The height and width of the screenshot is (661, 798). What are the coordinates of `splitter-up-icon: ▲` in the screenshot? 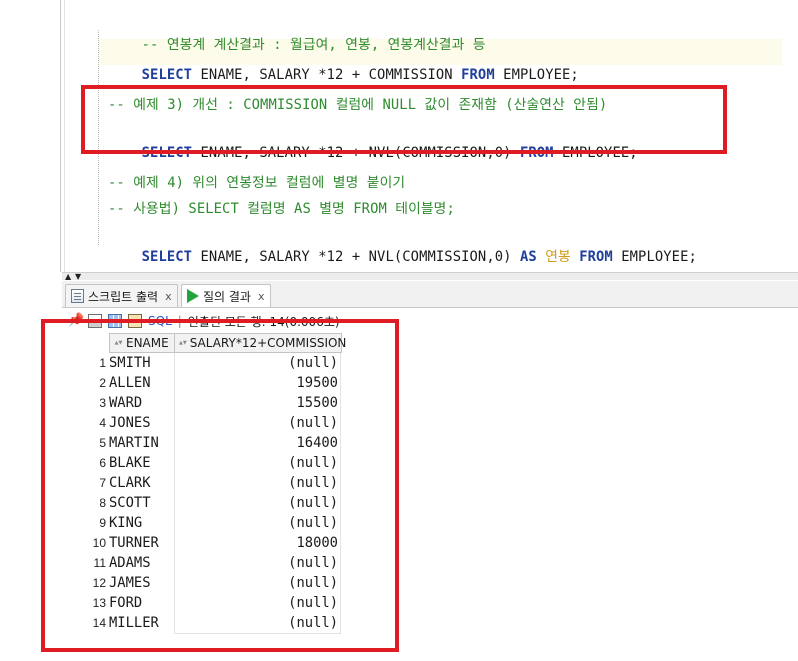 It's located at (68, 277).